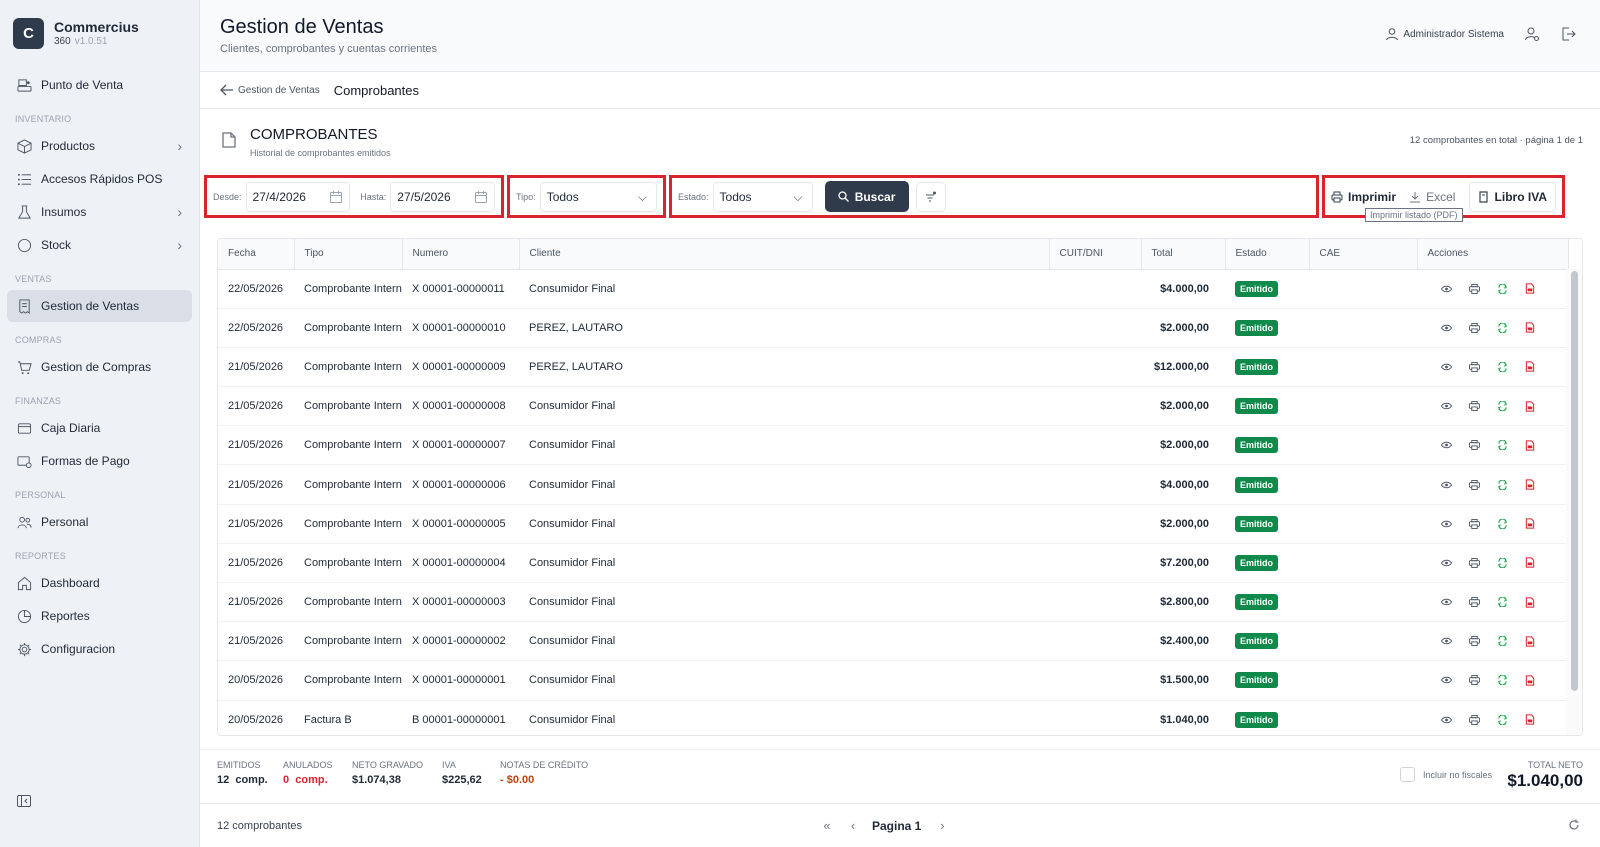 The image size is (1600, 847). What do you see at coordinates (1363, 254) in the screenshot?
I see `column-header: CAE` at bounding box center [1363, 254].